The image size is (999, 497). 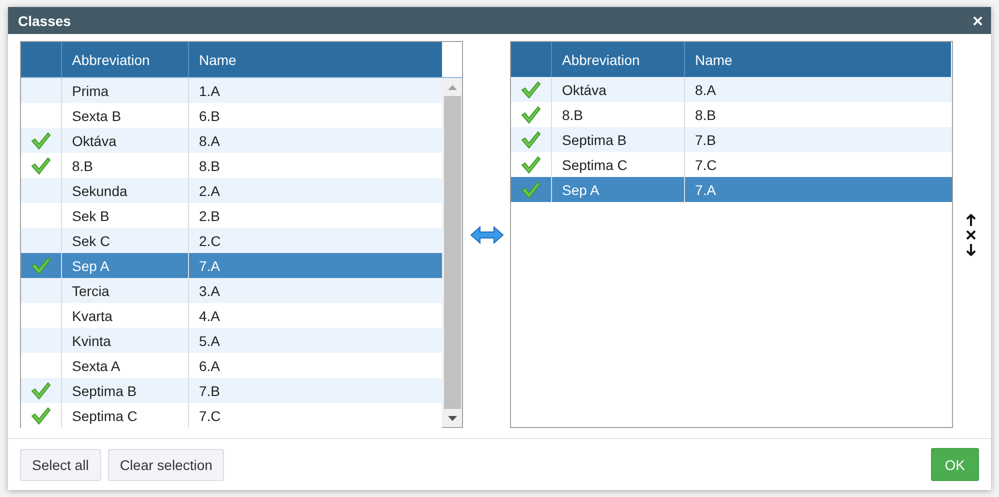 I want to click on scrollbar, so click(x=452, y=252).